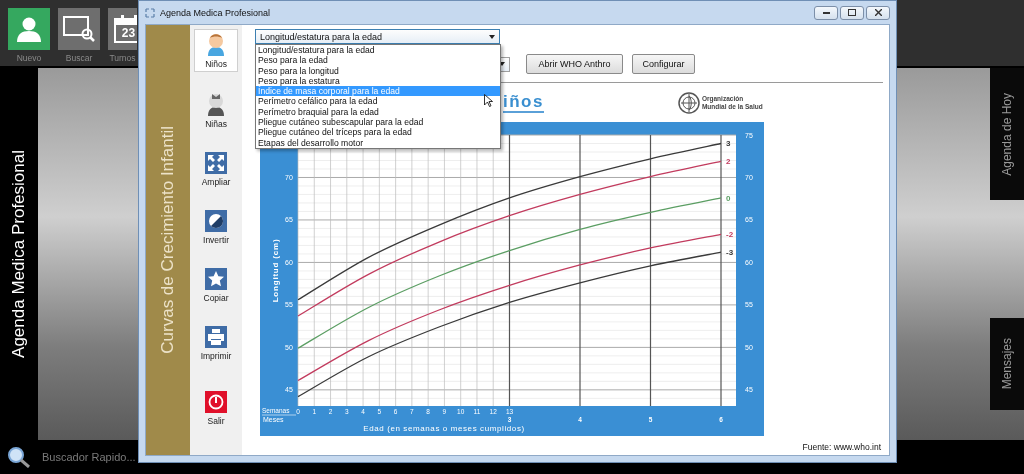 The width and height of the screenshot is (1024, 474). I want to click on globe-emblem-icon, so click(688, 102).